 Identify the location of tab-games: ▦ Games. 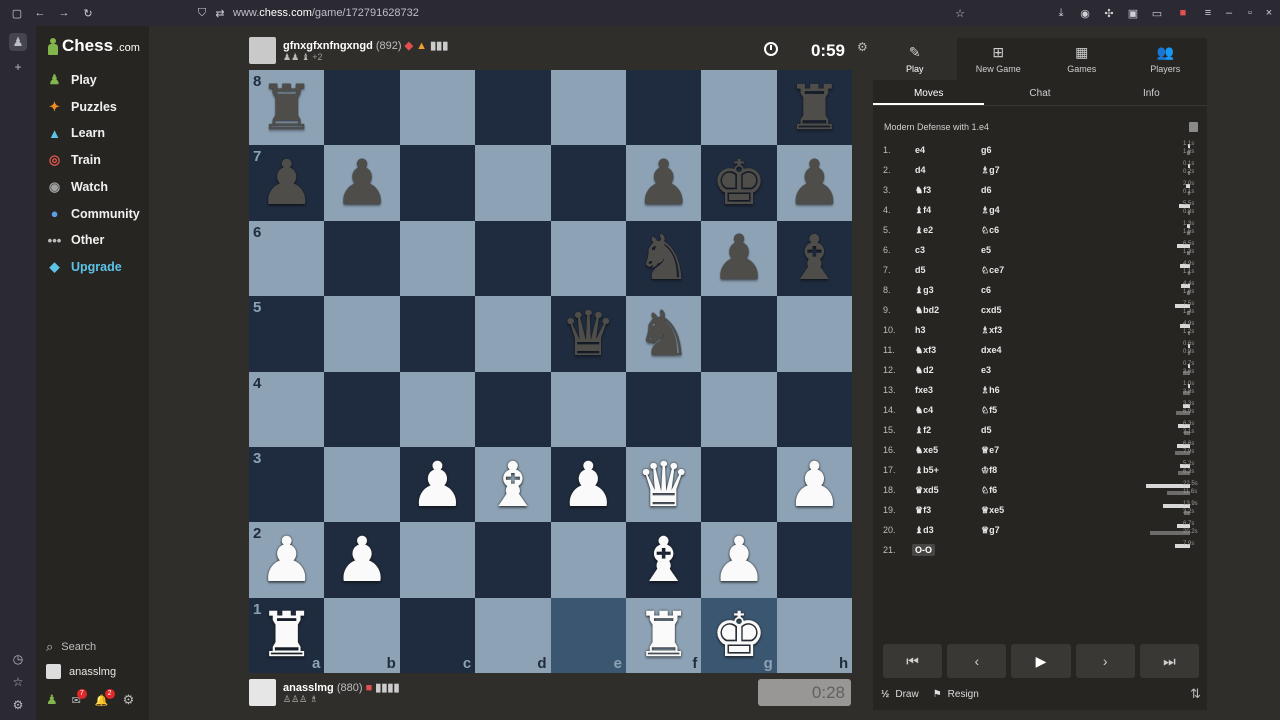
(1082, 59).